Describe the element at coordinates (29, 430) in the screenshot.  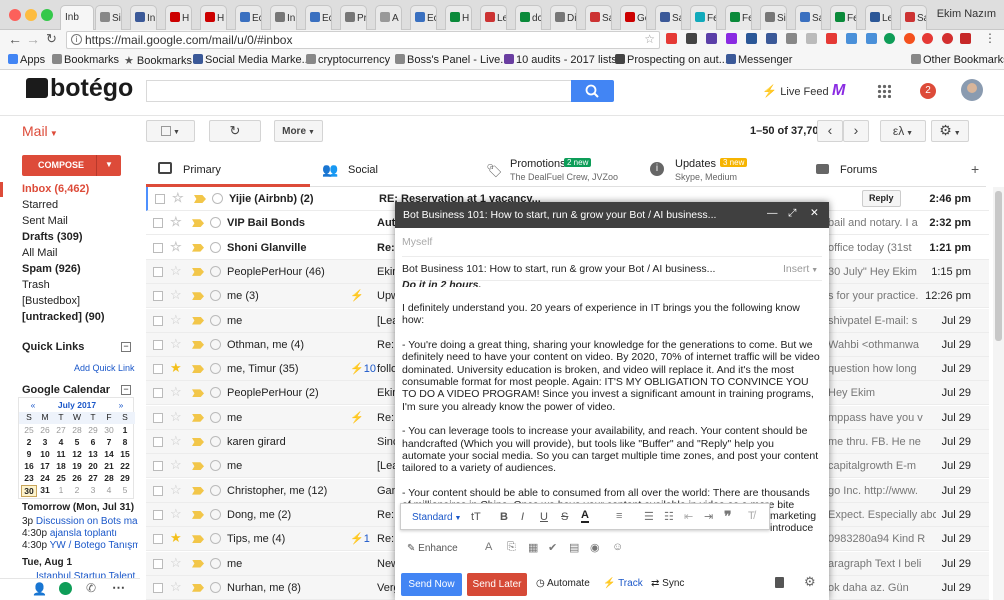
I see `calendar-day: 25` at that location.